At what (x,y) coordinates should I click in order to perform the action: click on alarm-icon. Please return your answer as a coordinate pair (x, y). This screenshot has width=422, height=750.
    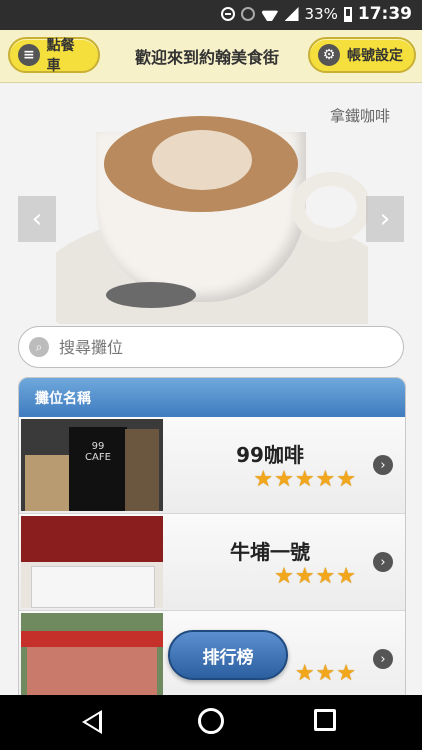
    Looking at the image, I should click on (247, 14).